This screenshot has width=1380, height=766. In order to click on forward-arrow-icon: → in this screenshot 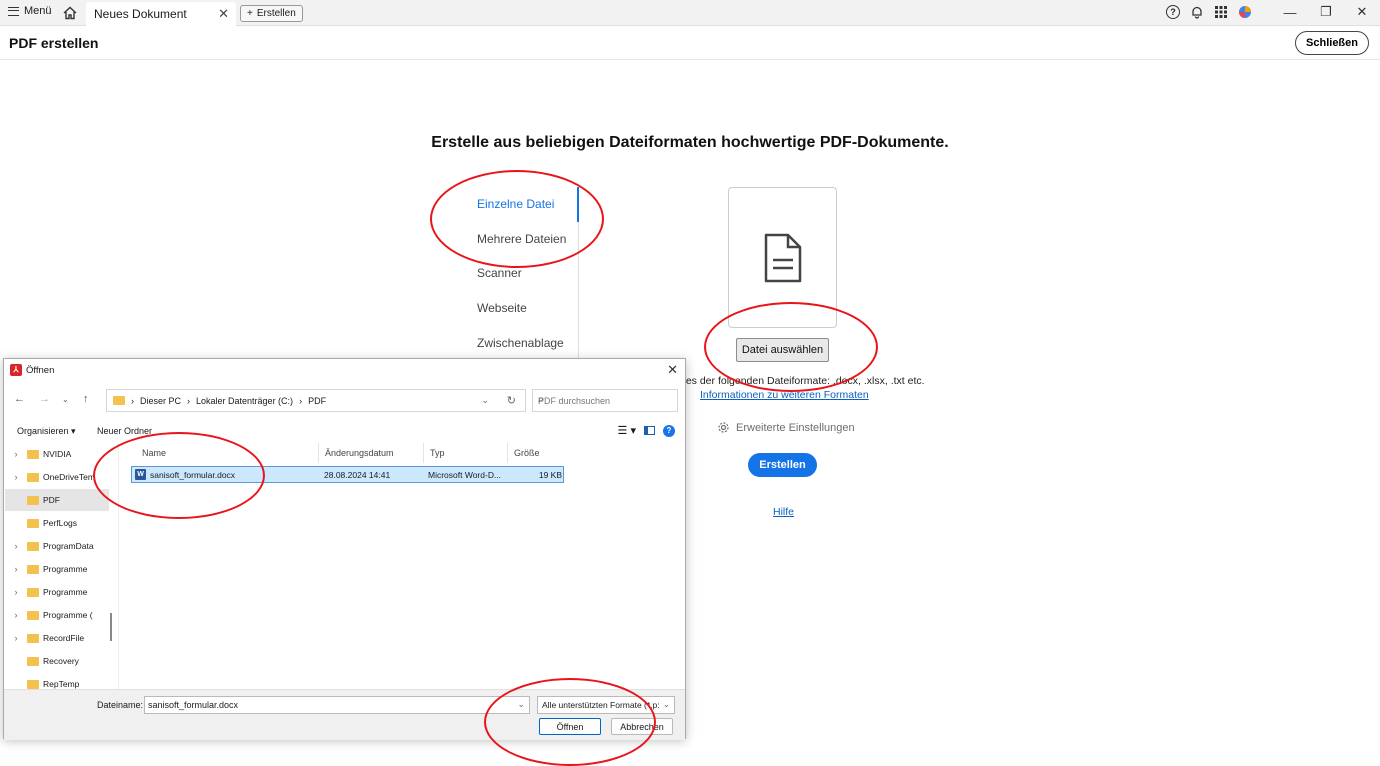, I will do `click(44, 399)`.